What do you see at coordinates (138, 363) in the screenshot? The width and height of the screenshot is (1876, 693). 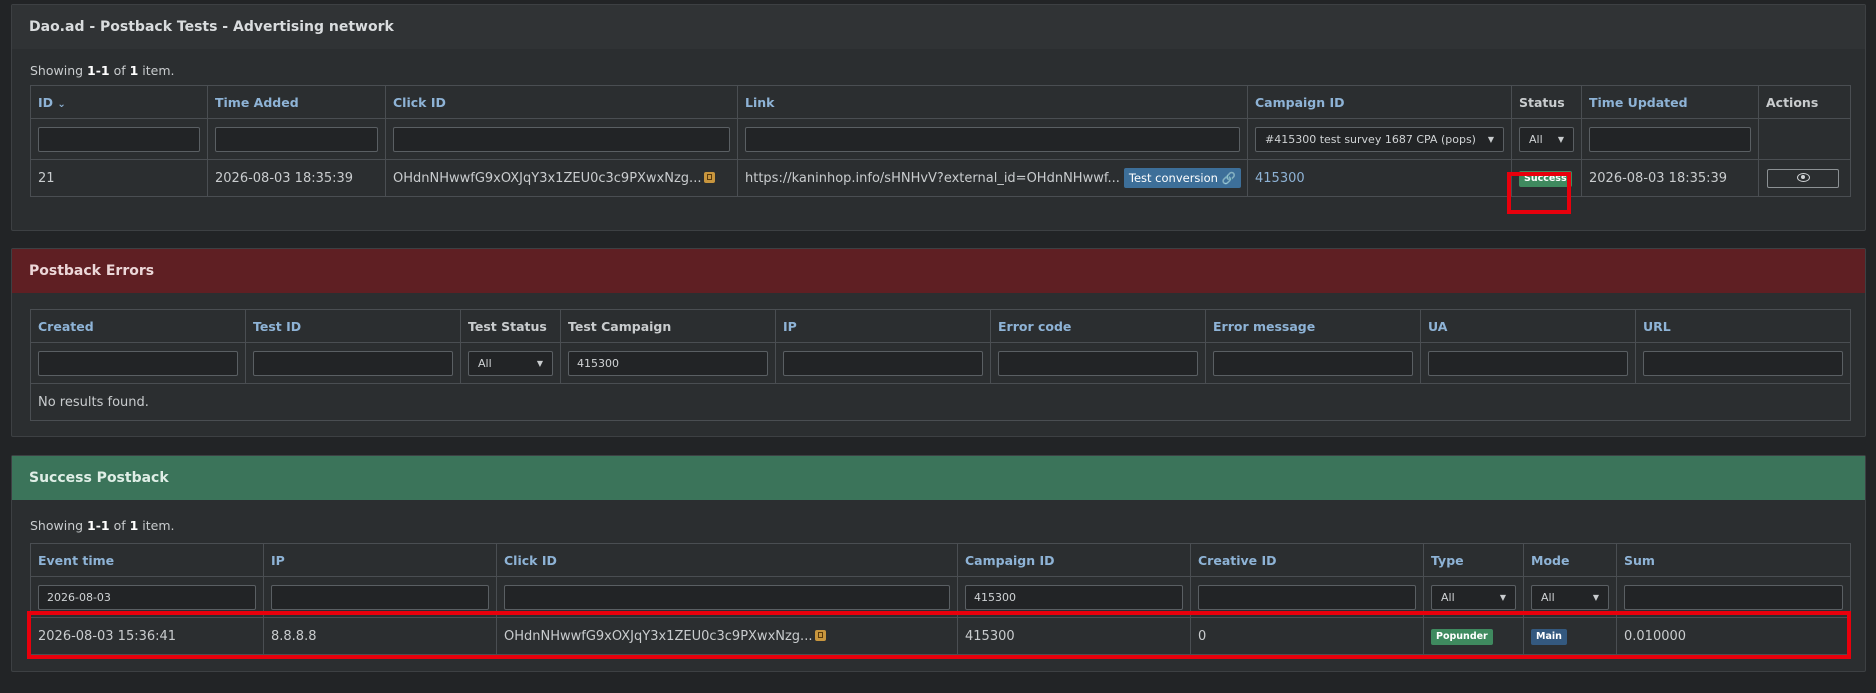 I see `filter-created-input` at bounding box center [138, 363].